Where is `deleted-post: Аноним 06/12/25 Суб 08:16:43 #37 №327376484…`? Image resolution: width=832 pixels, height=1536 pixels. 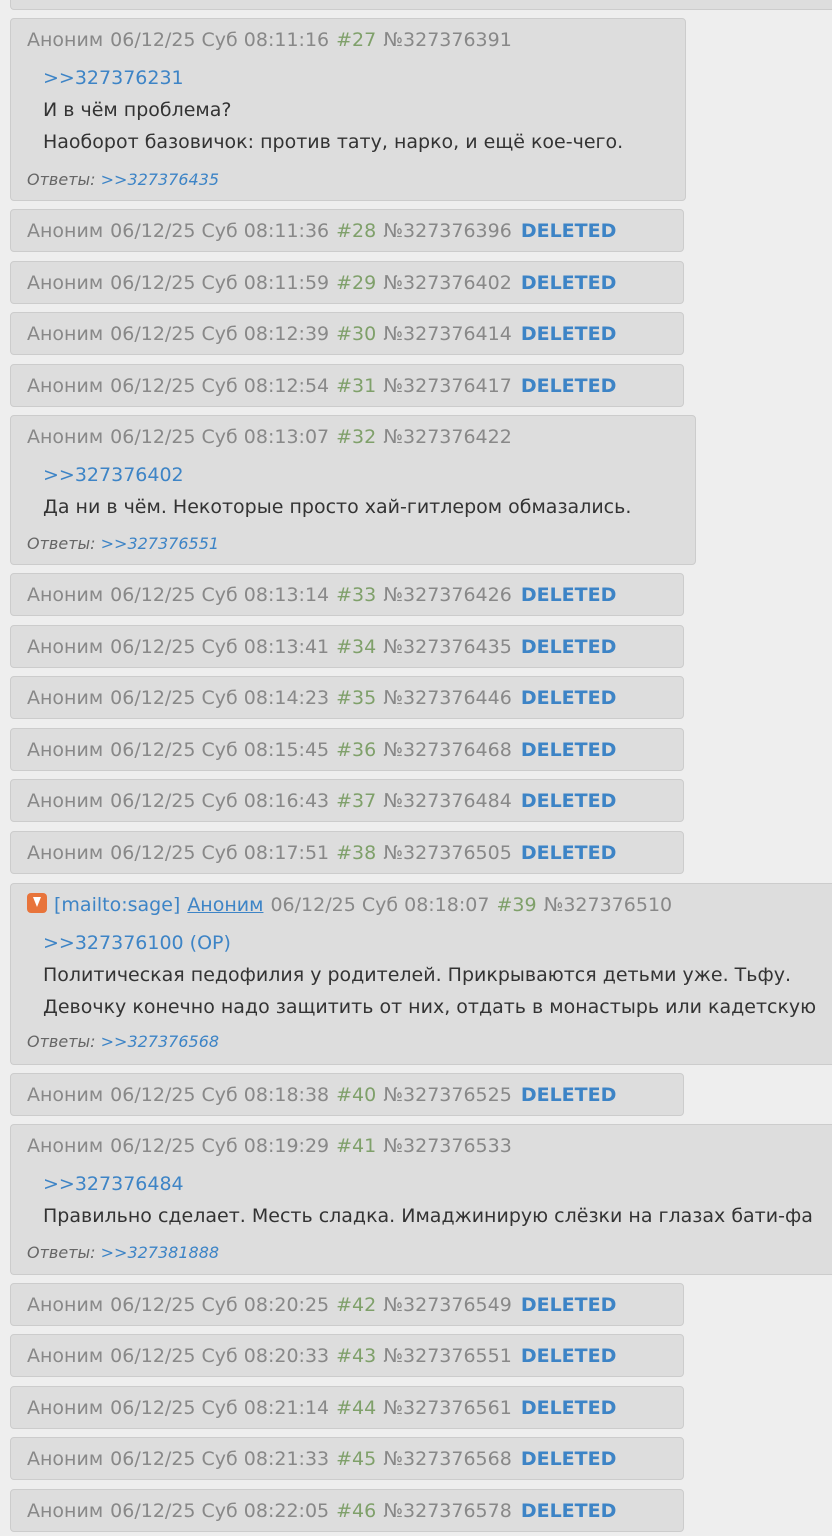
deleted-post: Аноним 06/12/25 Суб 08:16:43 #37 №327376484… is located at coordinates (347, 800).